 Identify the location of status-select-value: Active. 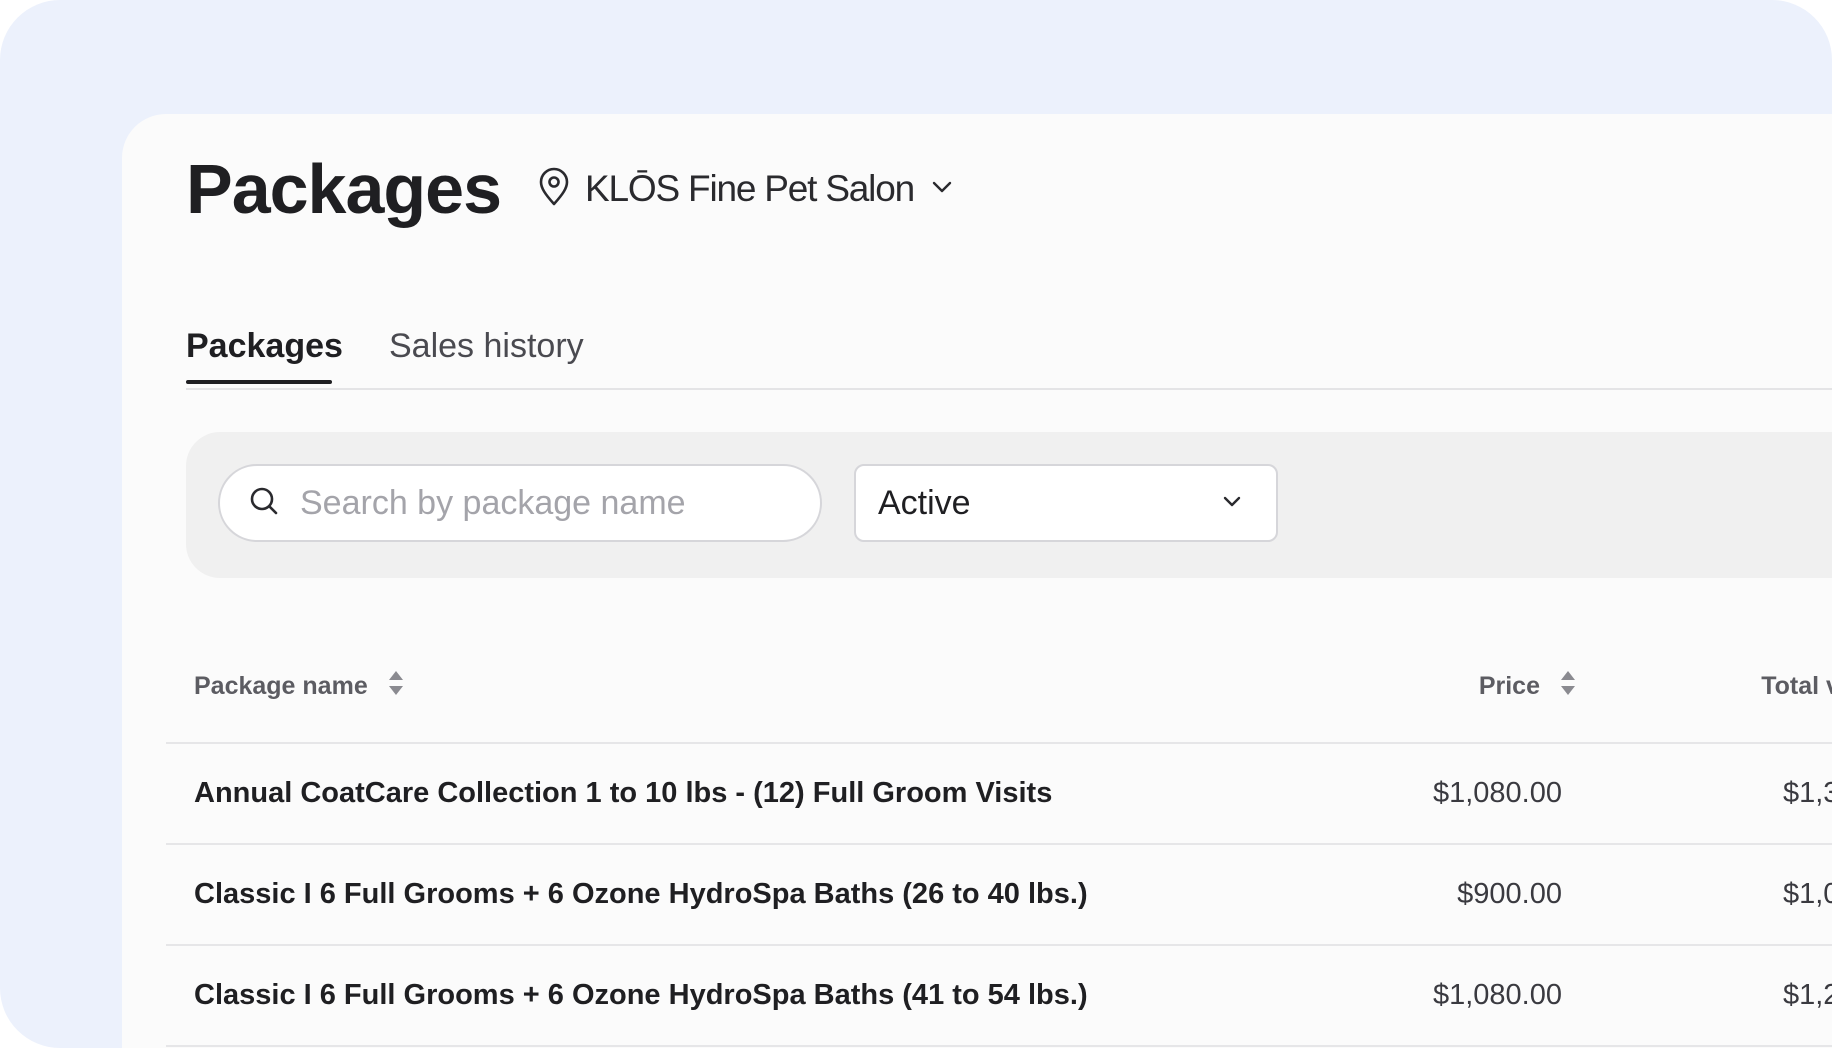
(924, 502).